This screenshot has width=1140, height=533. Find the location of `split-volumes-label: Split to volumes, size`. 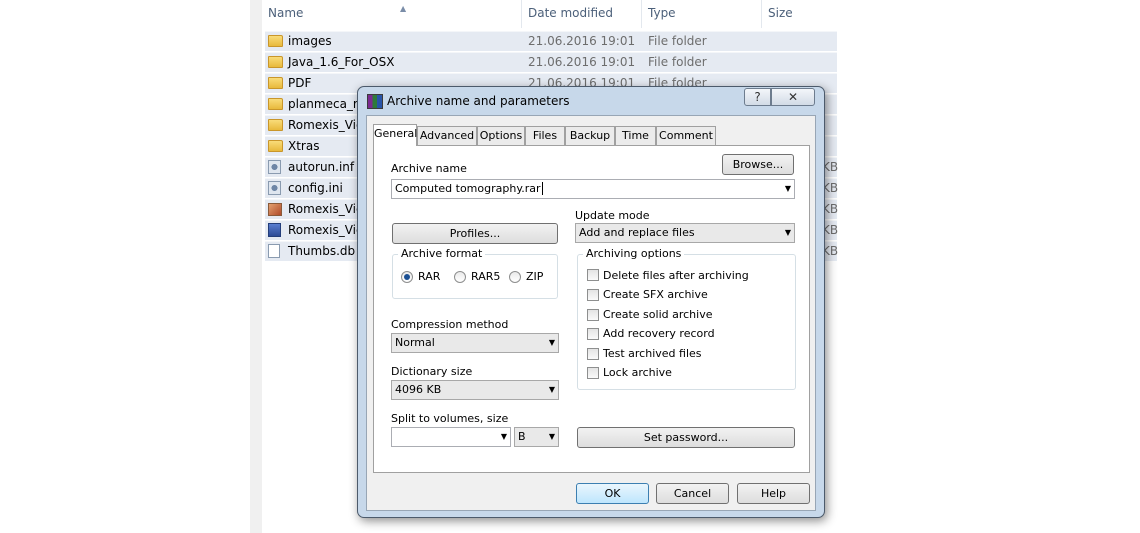

split-volumes-label: Split to volumes, size is located at coordinates (450, 418).